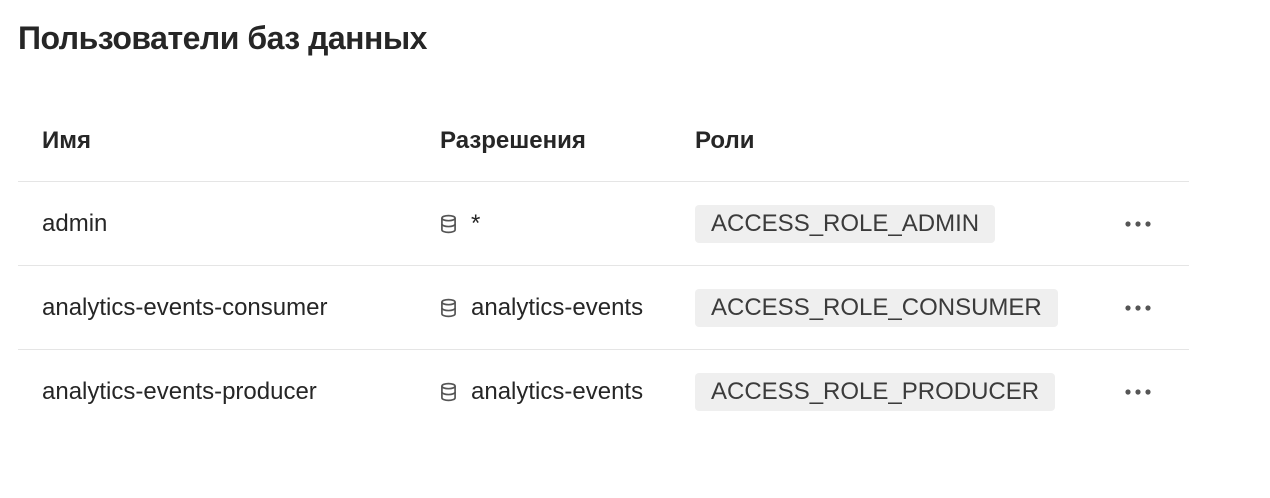 The height and width of the screenshot is (498, 1270). I want to click on role-badge: ACCESS_ROLE_ADMIN, so click(845, 223).